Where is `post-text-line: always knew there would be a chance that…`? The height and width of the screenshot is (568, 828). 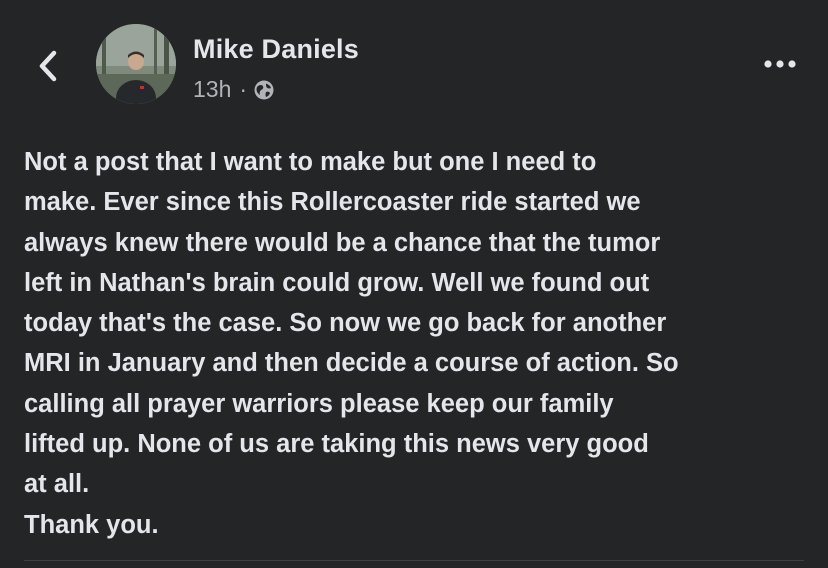
post-text-line: always knew there would be a chance that… is located at coordinates (342, 242).